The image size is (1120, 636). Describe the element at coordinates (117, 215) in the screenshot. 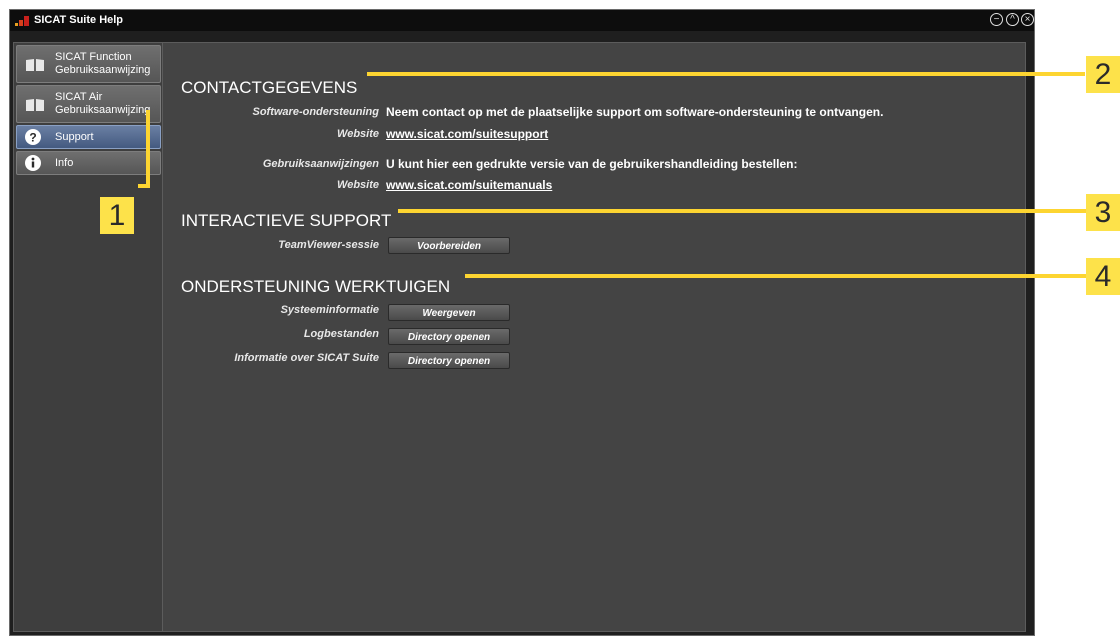

I see `callout-badge-1: 1` at that location.